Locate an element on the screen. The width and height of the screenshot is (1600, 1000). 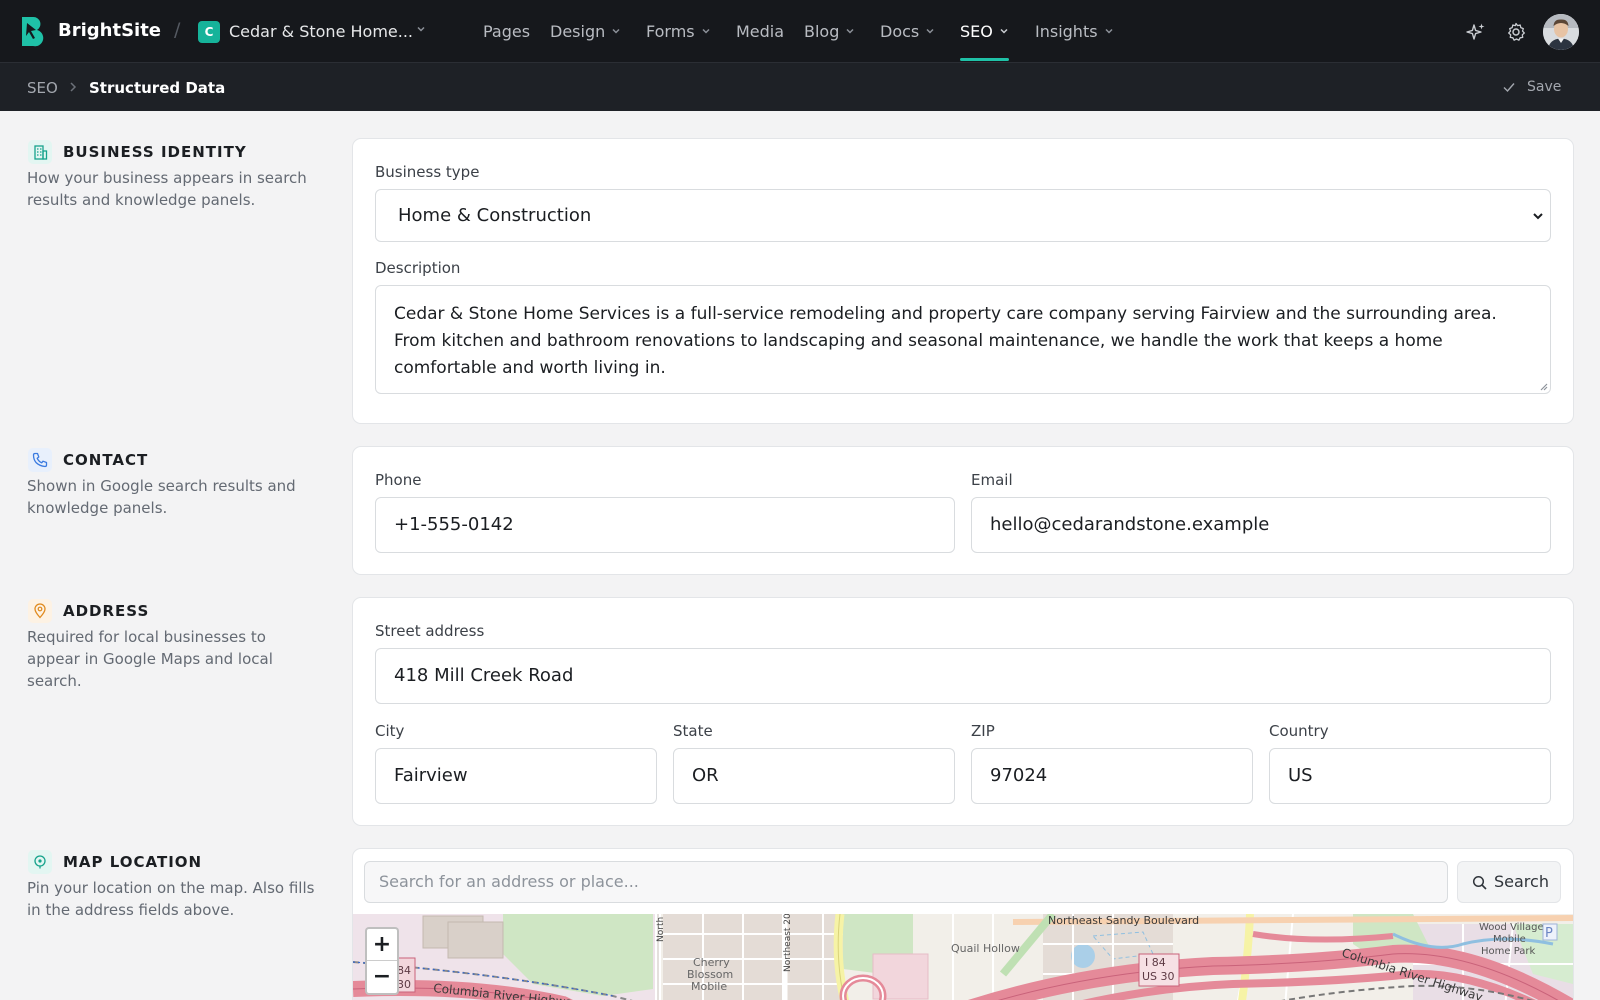
map-shield-left-bottom: 30 is located at coordinates (404, 984).